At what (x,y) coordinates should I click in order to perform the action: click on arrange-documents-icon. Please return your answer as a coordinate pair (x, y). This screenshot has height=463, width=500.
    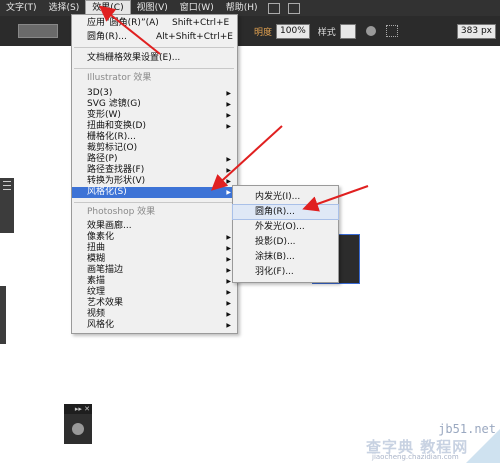
    Looking at the image, I should click on (293, 8).